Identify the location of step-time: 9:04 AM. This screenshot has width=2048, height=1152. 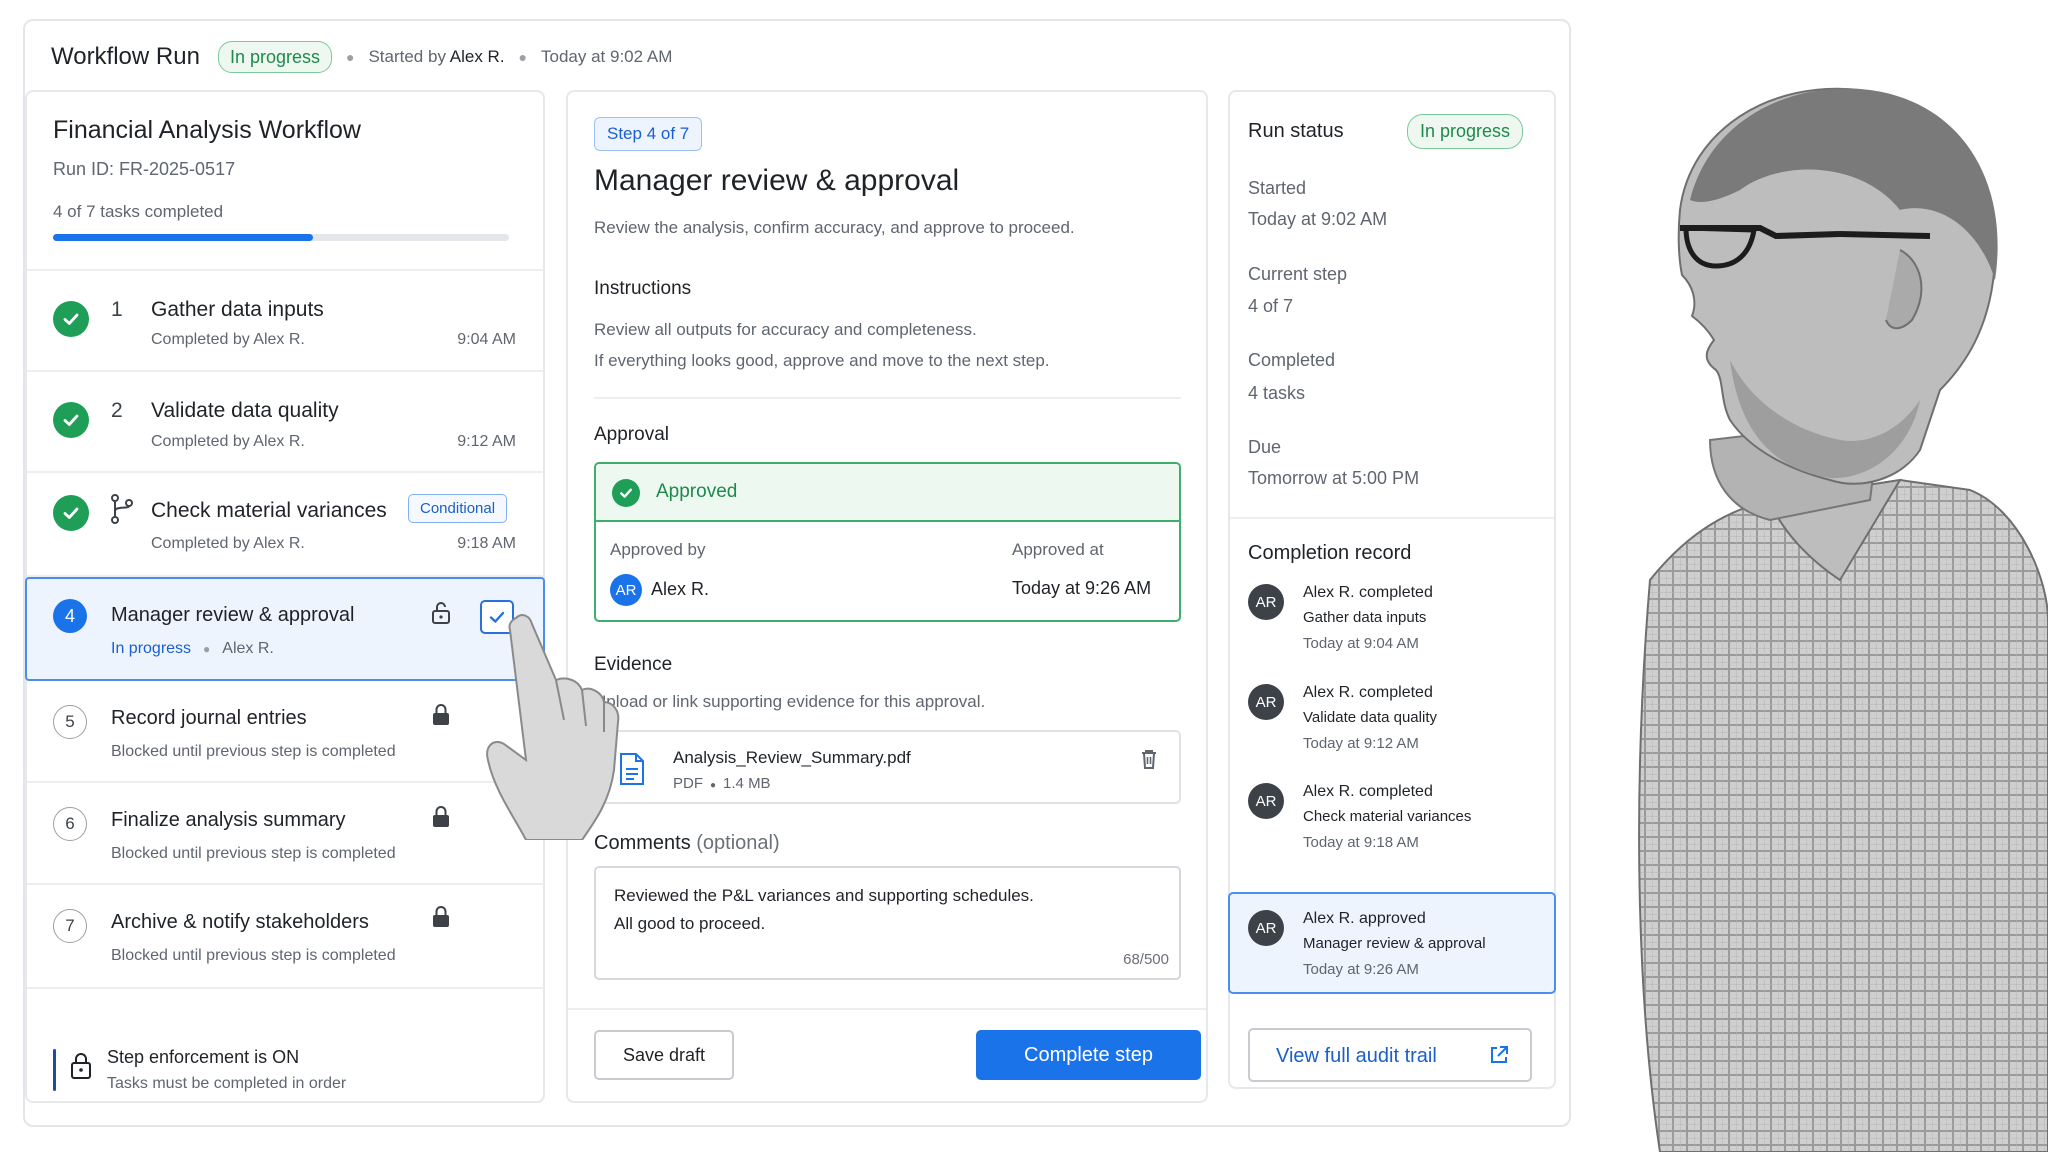
(486, 339).